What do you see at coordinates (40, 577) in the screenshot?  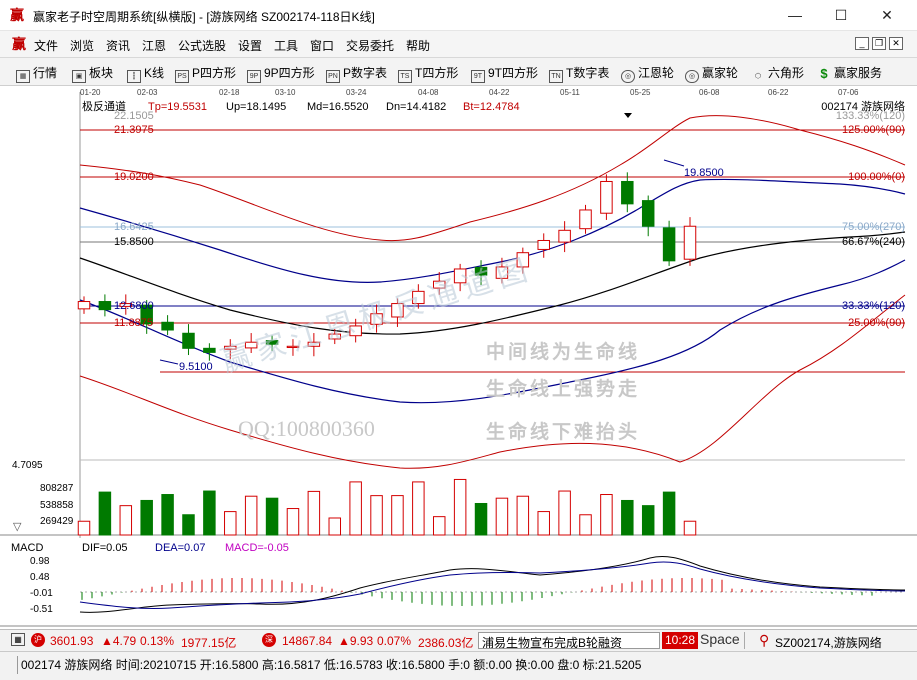 I see `macd-axis-label: 0.48` at bounding box center [40, 577].